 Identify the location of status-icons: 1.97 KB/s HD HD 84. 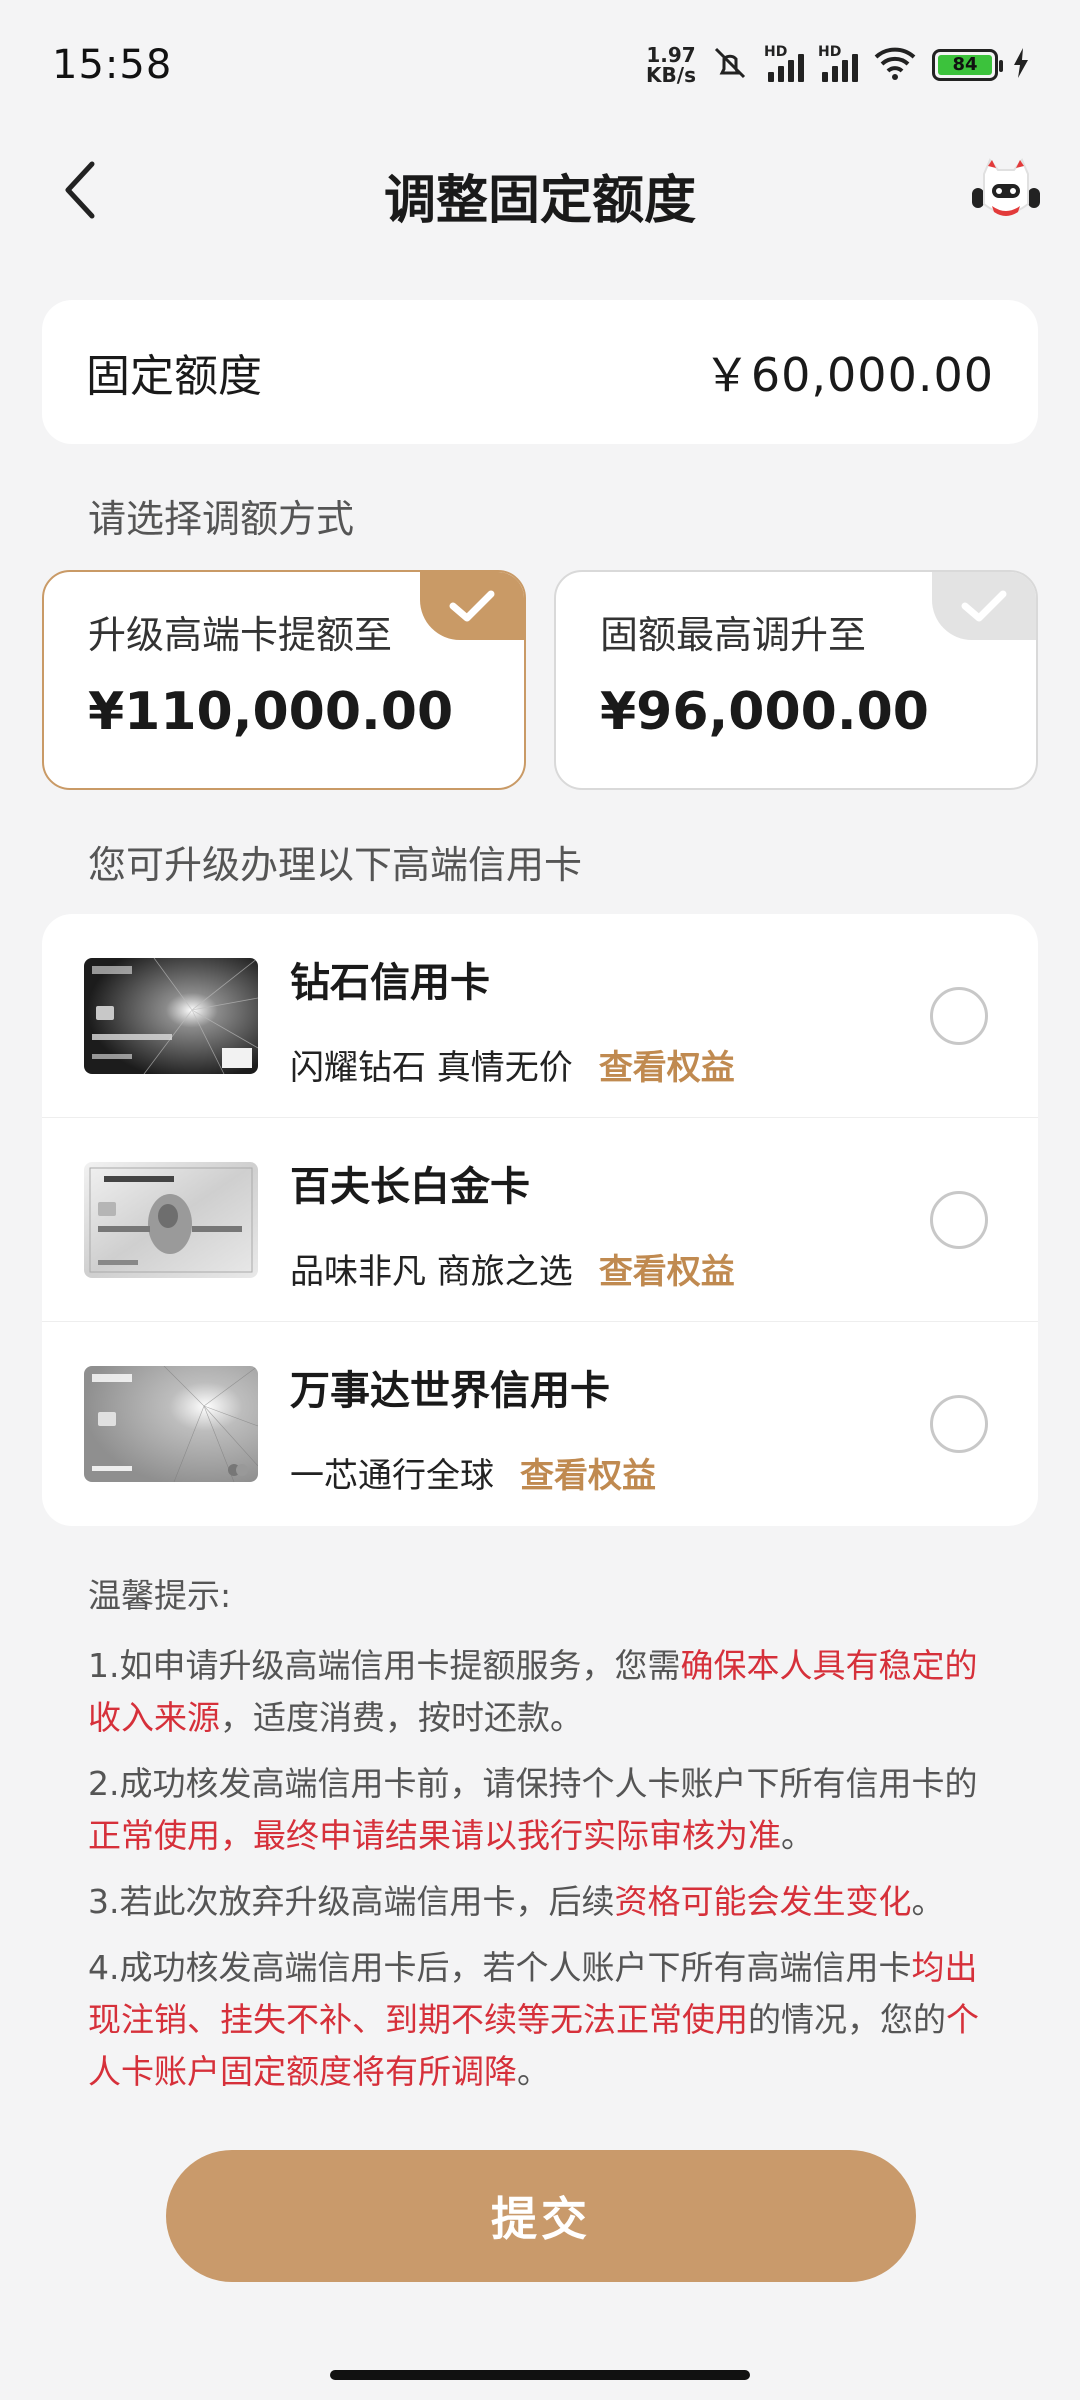
(838, 64).